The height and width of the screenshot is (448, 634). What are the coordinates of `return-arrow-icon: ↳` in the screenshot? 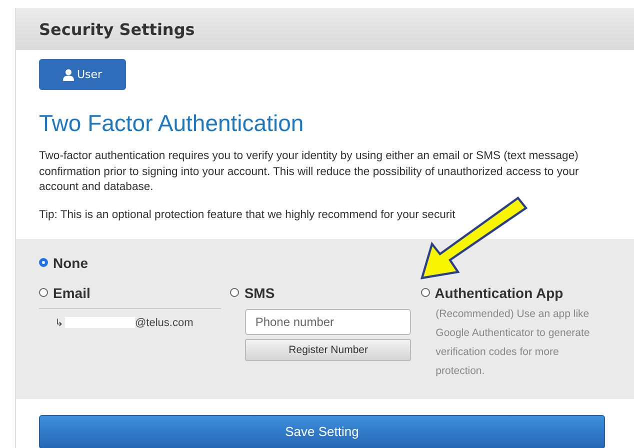 It's located at (59, 322).